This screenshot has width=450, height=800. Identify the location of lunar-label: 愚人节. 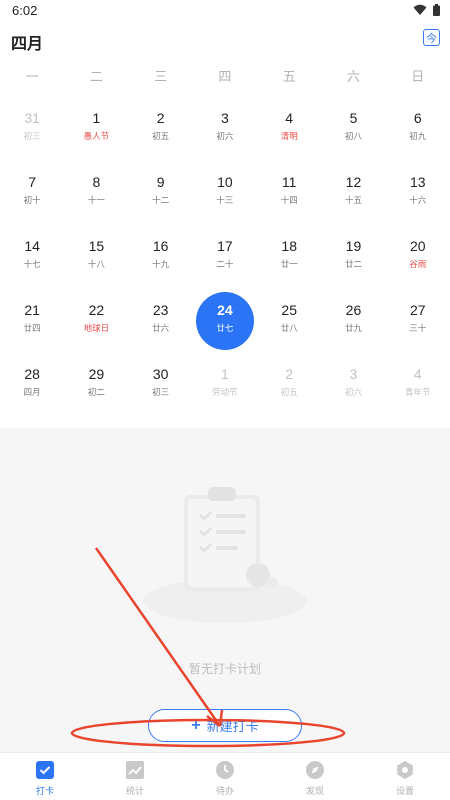
(96, 136).